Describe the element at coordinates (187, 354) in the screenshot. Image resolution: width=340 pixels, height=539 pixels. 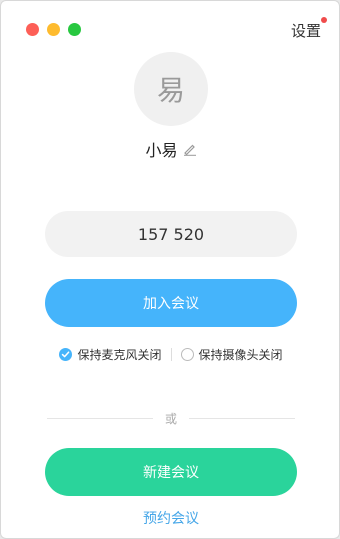
I see `camera-off-checkbox` at that location.